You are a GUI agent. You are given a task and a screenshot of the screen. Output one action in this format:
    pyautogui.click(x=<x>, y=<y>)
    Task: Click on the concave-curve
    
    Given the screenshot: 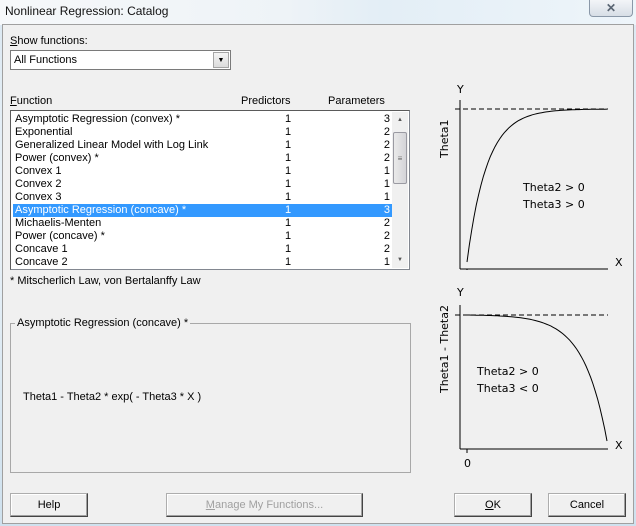 What is the action you would take?
    pyautogui.click(x=537, y=378)
    